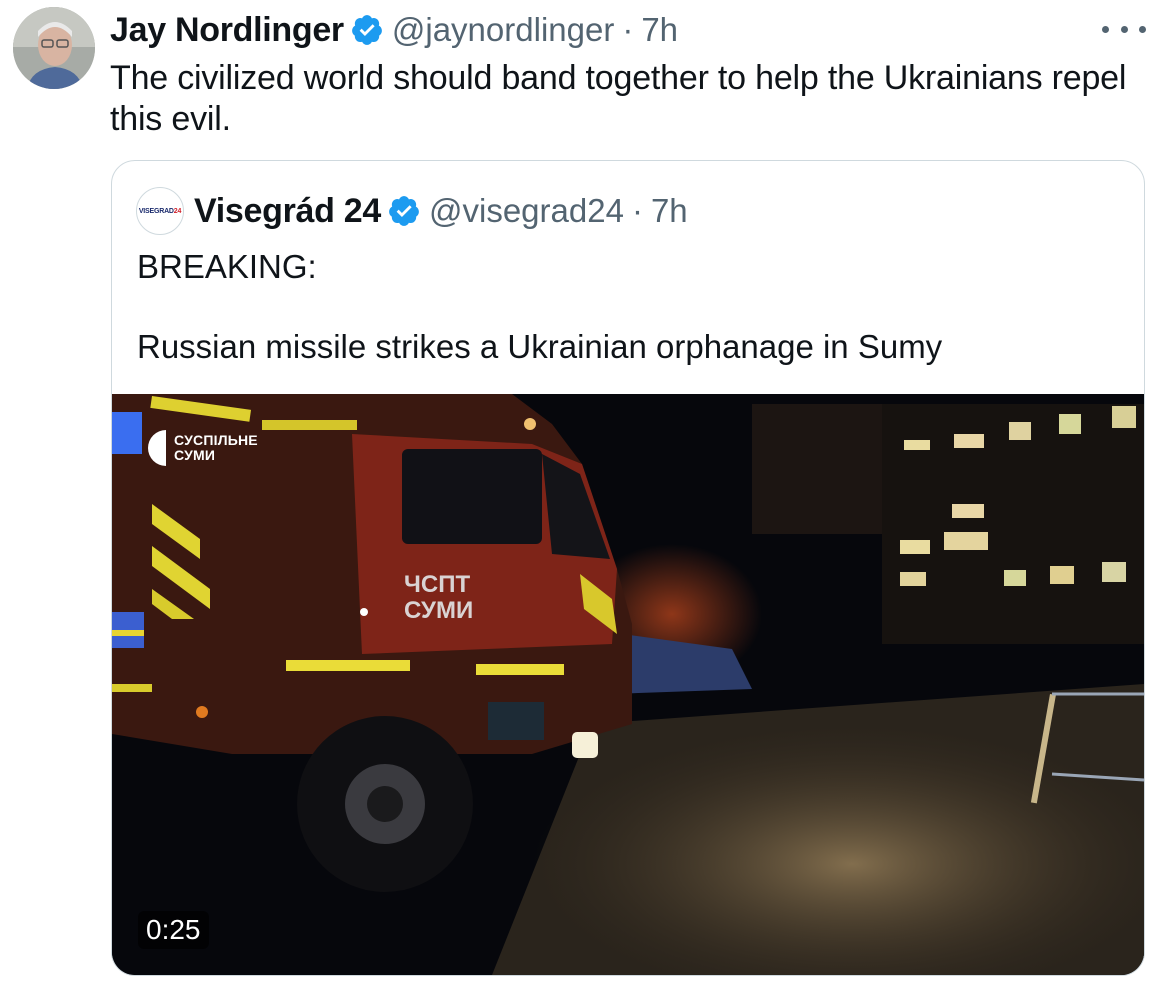 The height and width of the screenshot is (986, 1174). I want to click on quoted-author-avatar: VISEGRAD24, so click(160, 211).